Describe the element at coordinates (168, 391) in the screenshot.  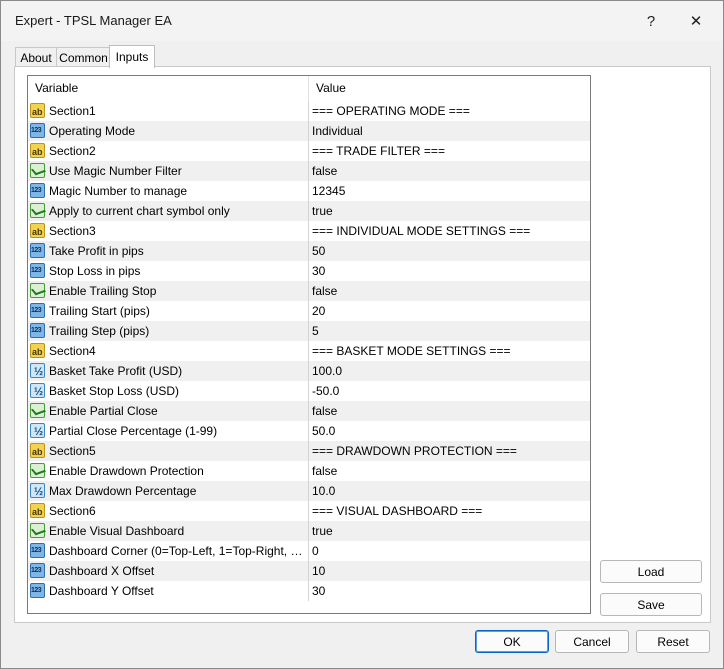
I see `variable-cell: Basket Stop Loss (USD)` at that location.